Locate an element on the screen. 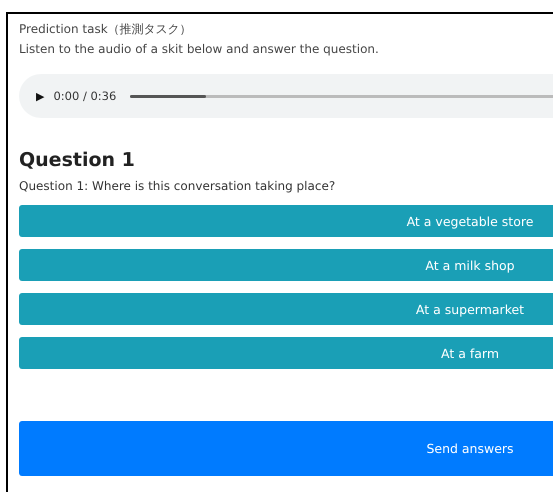  task-title: Prediction task（推測タスク） is located at coordinates (106, 29).